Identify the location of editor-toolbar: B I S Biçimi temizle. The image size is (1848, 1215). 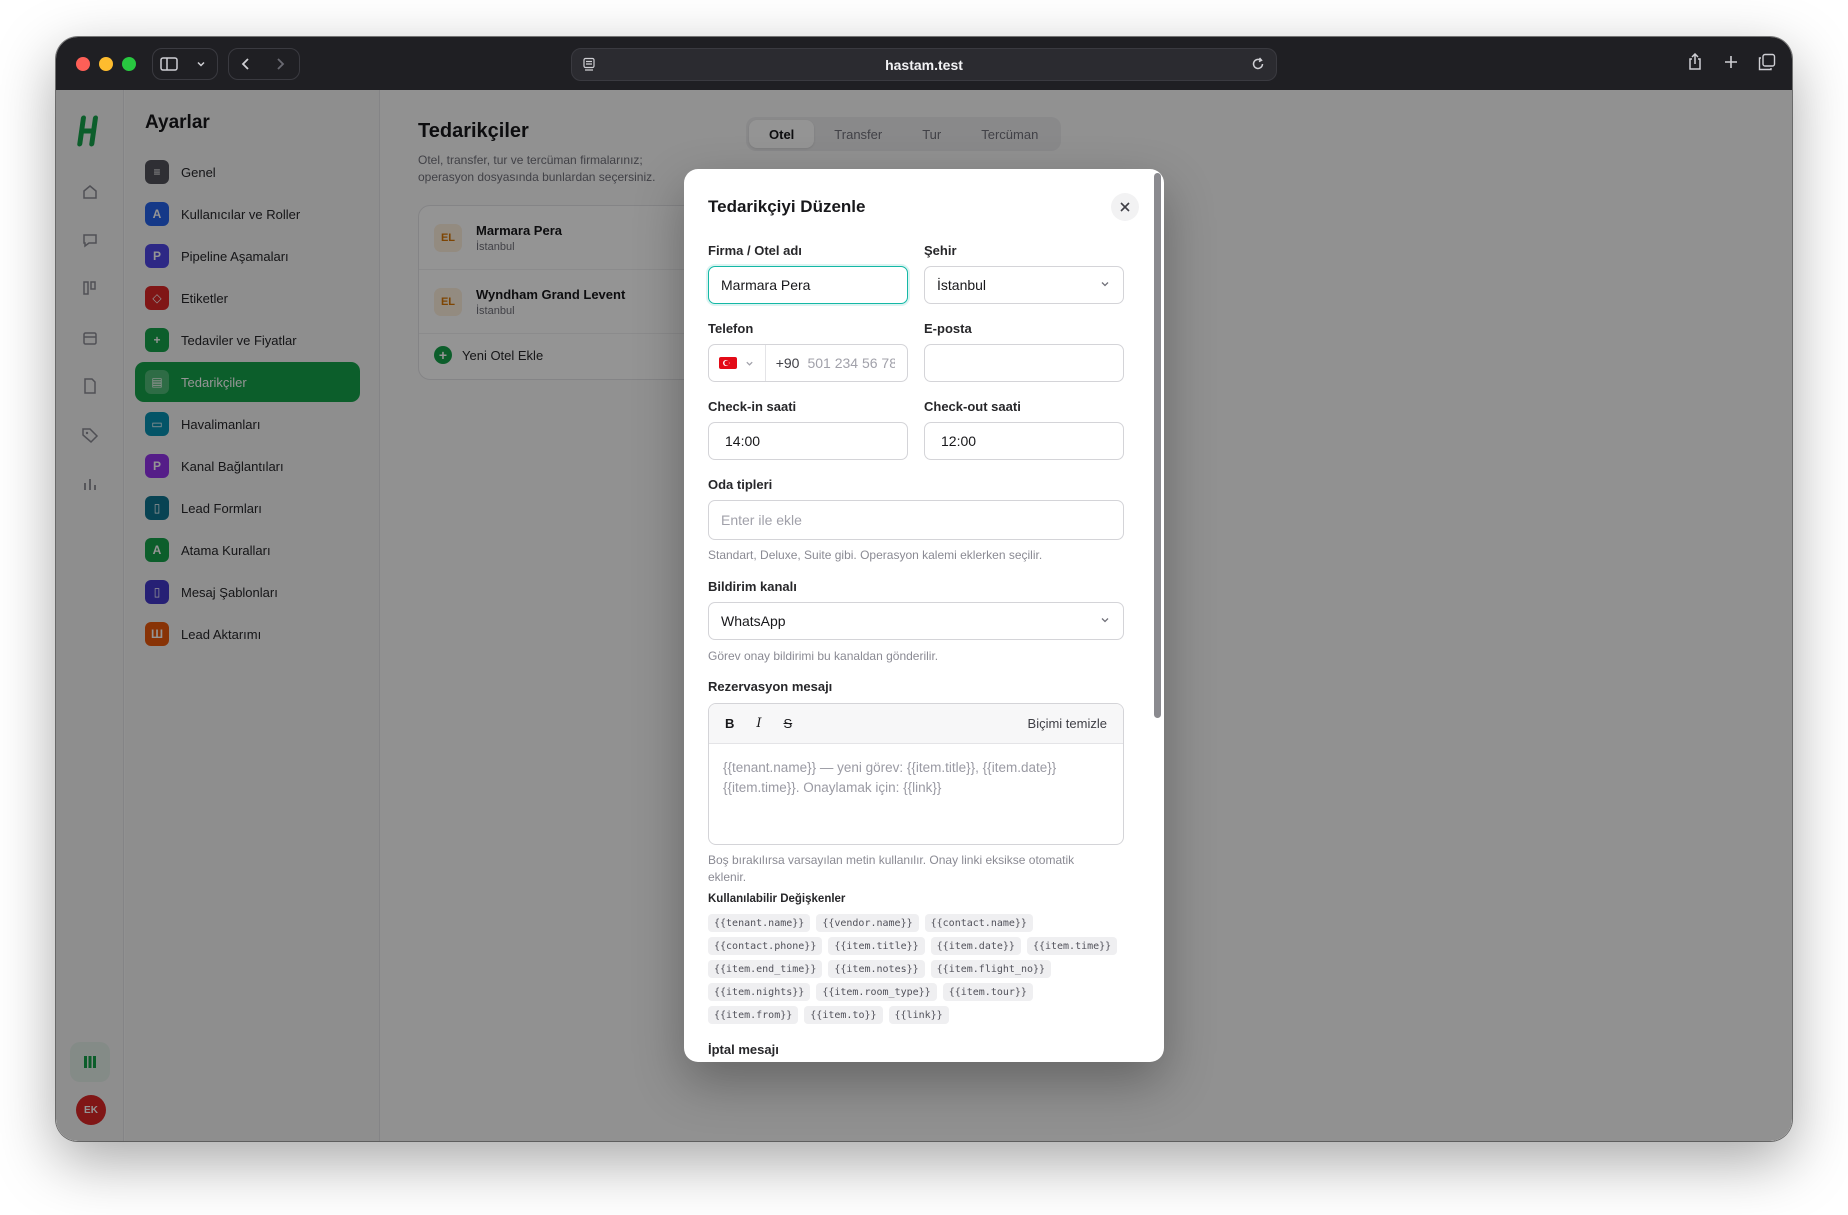
(916, 724).